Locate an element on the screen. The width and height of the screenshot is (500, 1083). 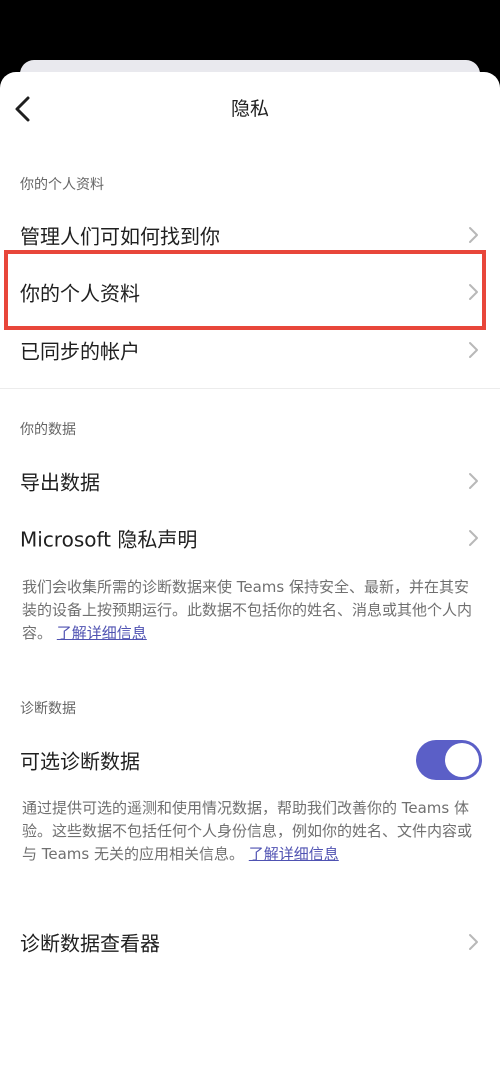
page-title: 隐私 is located at coordinates (249, 109).